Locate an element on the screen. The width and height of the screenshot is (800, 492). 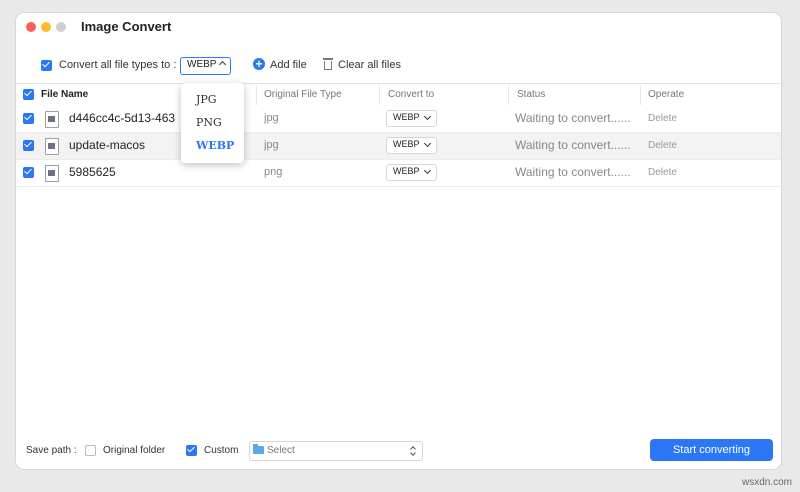
convert-all-label: Convert all file types to : is located at coordinates (118, 65).